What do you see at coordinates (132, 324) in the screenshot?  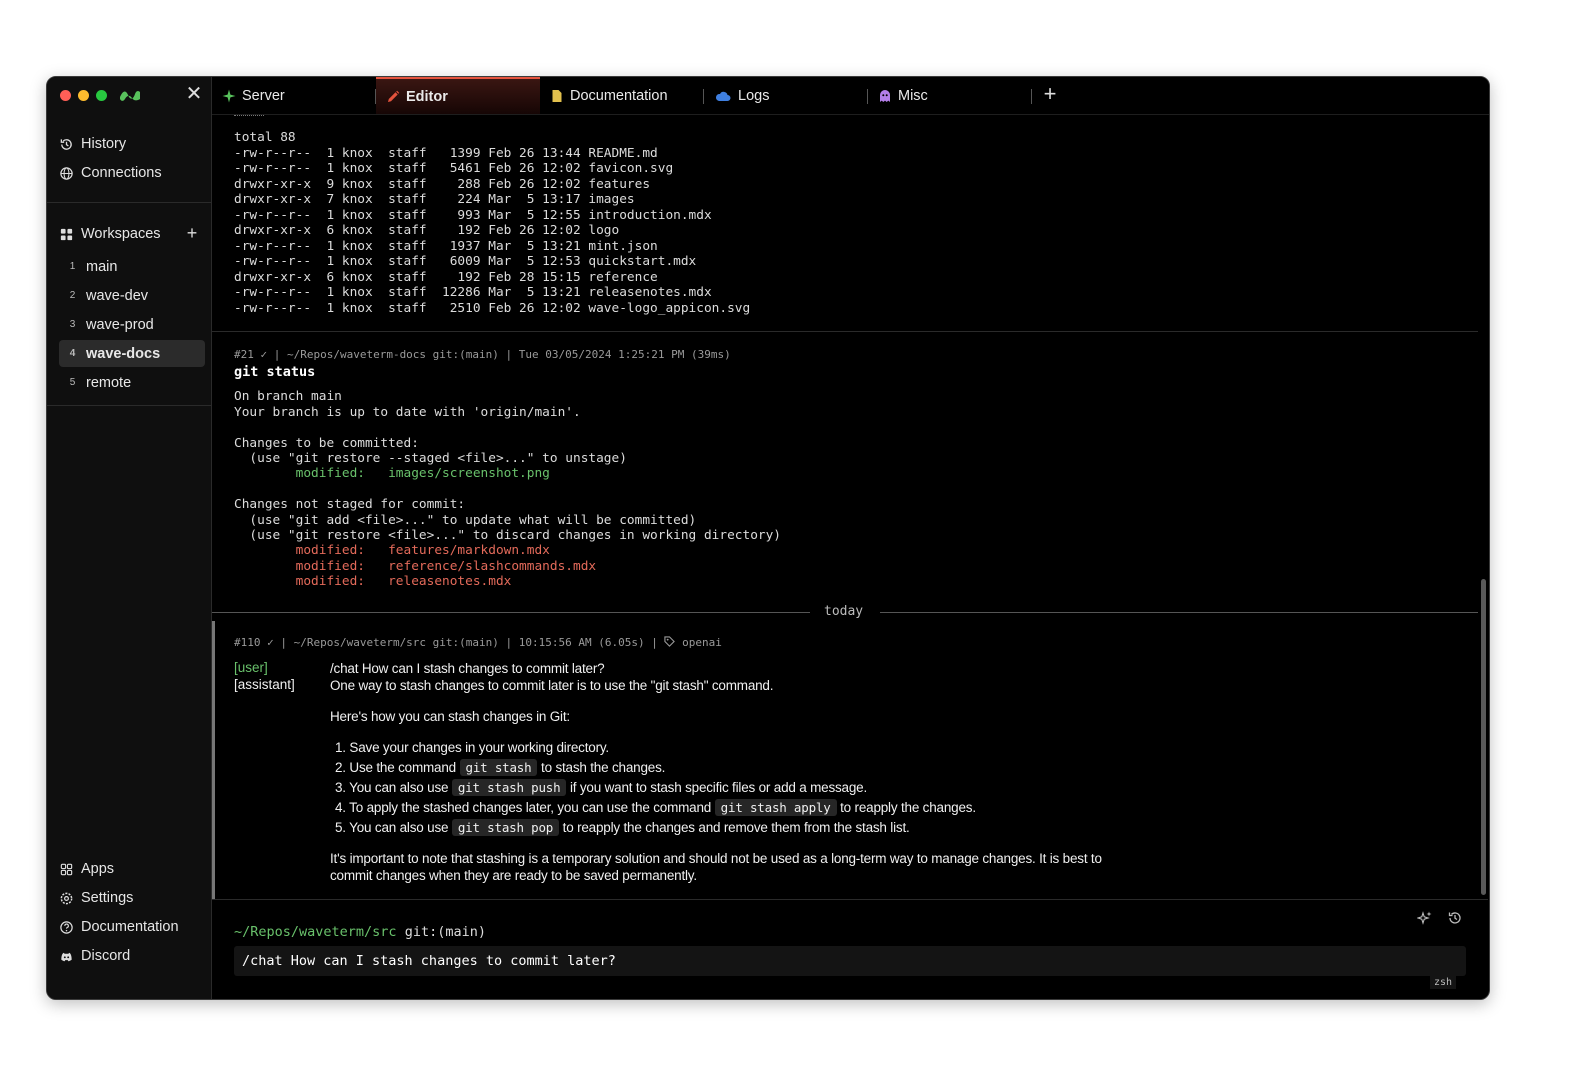 I see `workspace-item: 3 wave-prod` at bounding box center [132, 324].